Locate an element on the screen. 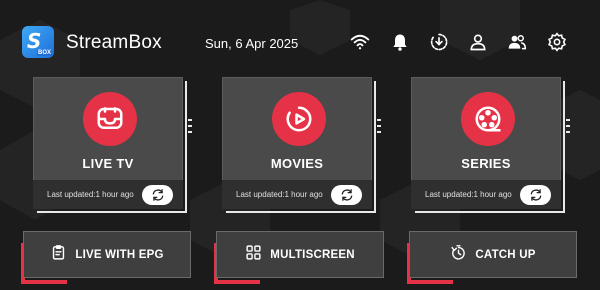 This screenshot has width=600, height=290. card-title: MOVIES is located at coordinates (297, 163).